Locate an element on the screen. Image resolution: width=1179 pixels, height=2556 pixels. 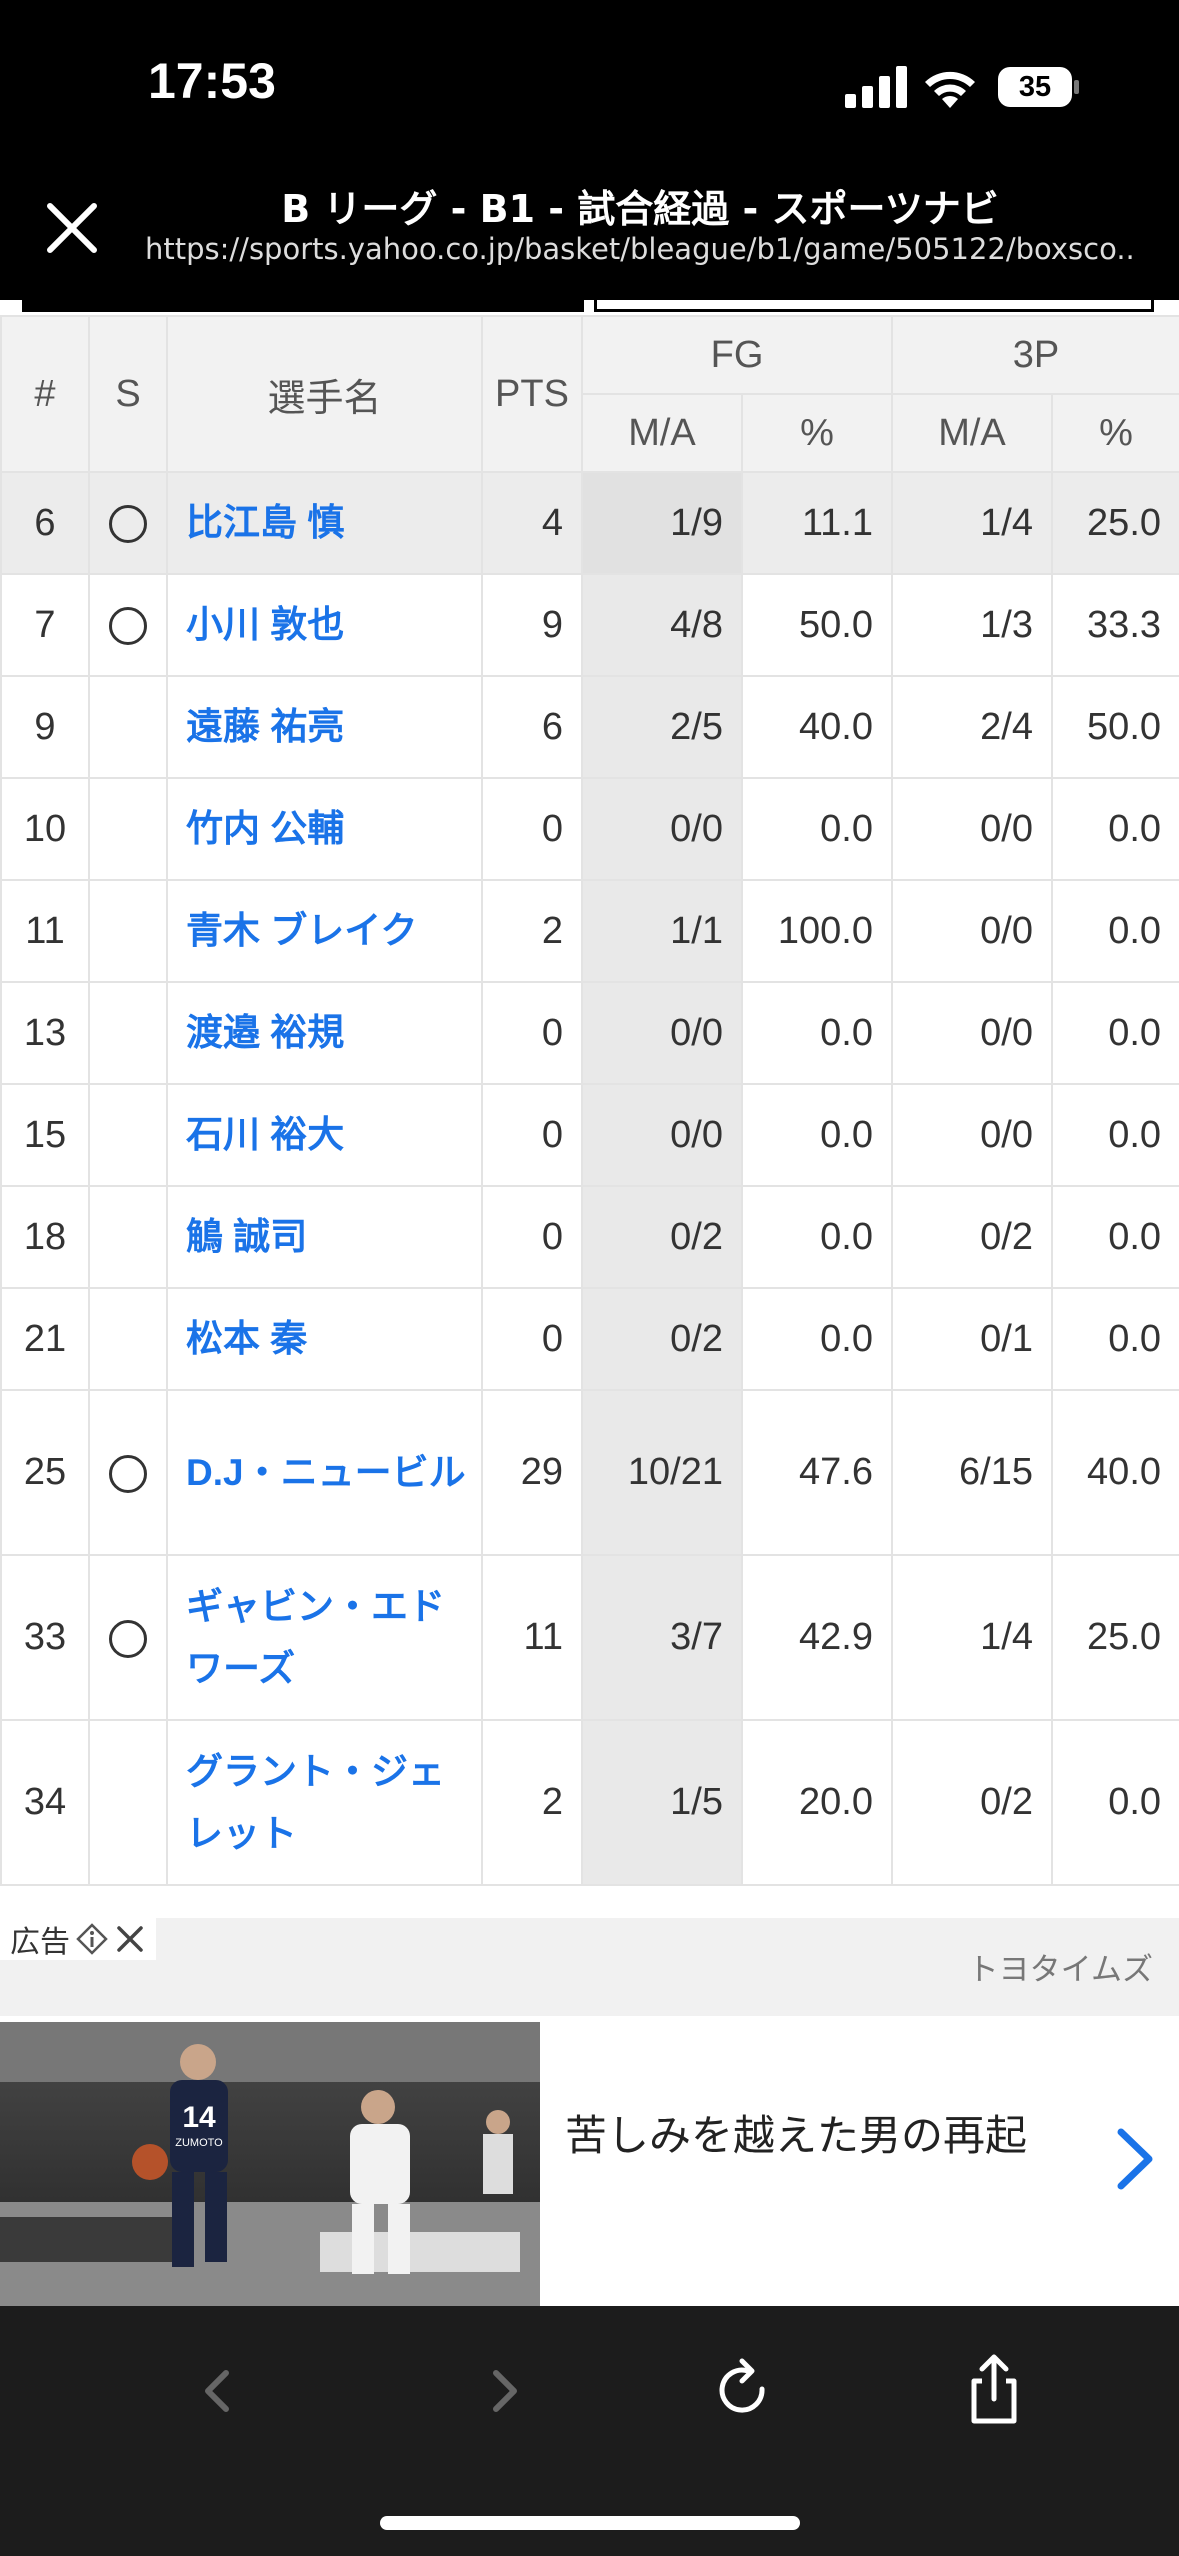
player-3p-ma: 0/2 is located at coordinates (972, 1237).